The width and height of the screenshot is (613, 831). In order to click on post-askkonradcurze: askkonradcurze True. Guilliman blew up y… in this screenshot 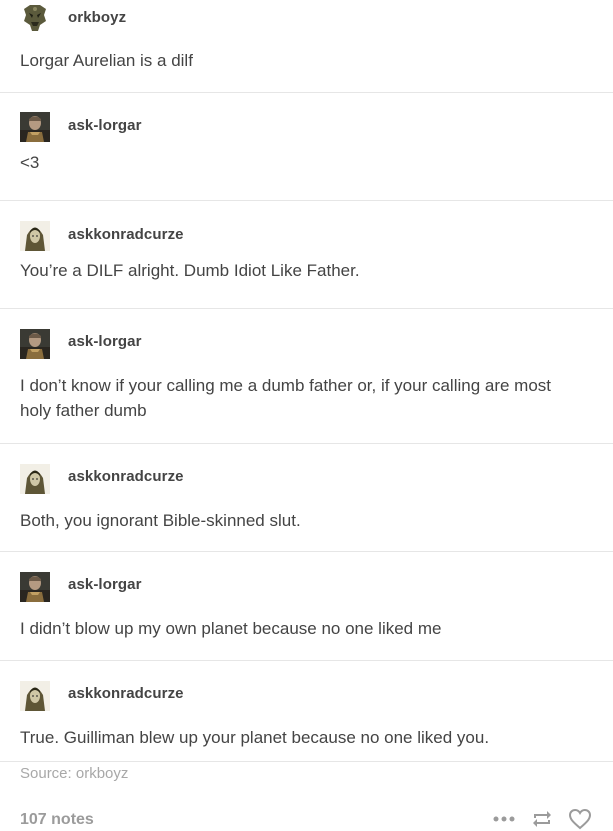, I will do `click(306, 711)`.